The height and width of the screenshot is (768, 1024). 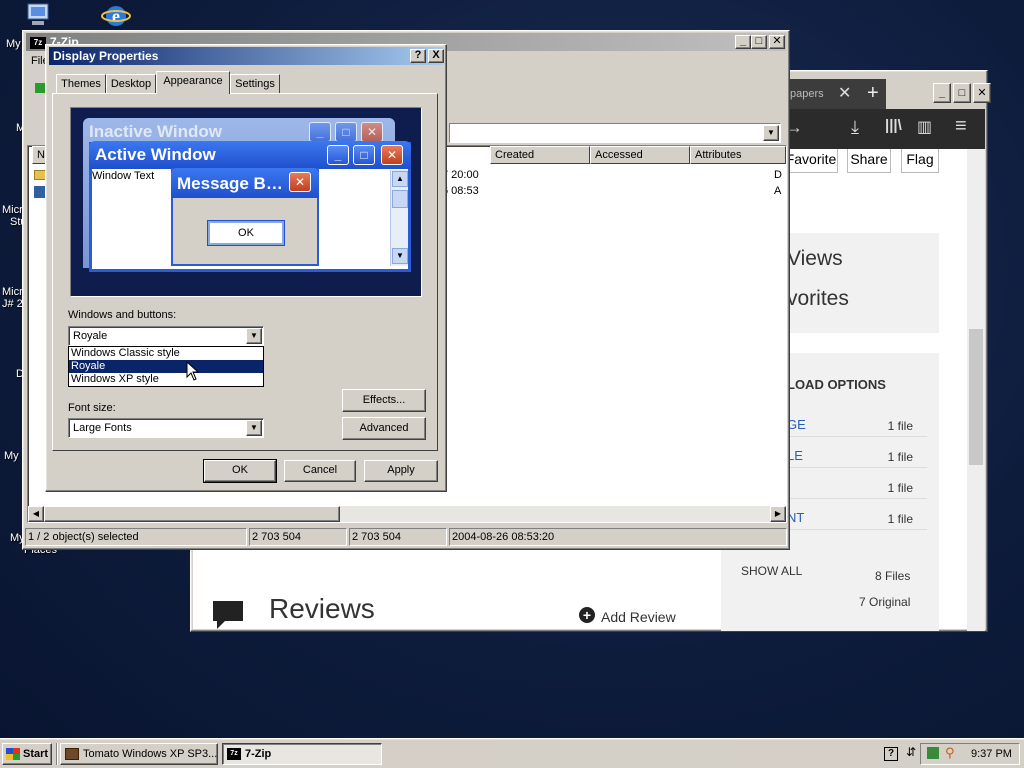 What do you see at coordinates (255, 84) in the screenshot?
I see `tab-settings: Settings` at bounding box center [255, 84].